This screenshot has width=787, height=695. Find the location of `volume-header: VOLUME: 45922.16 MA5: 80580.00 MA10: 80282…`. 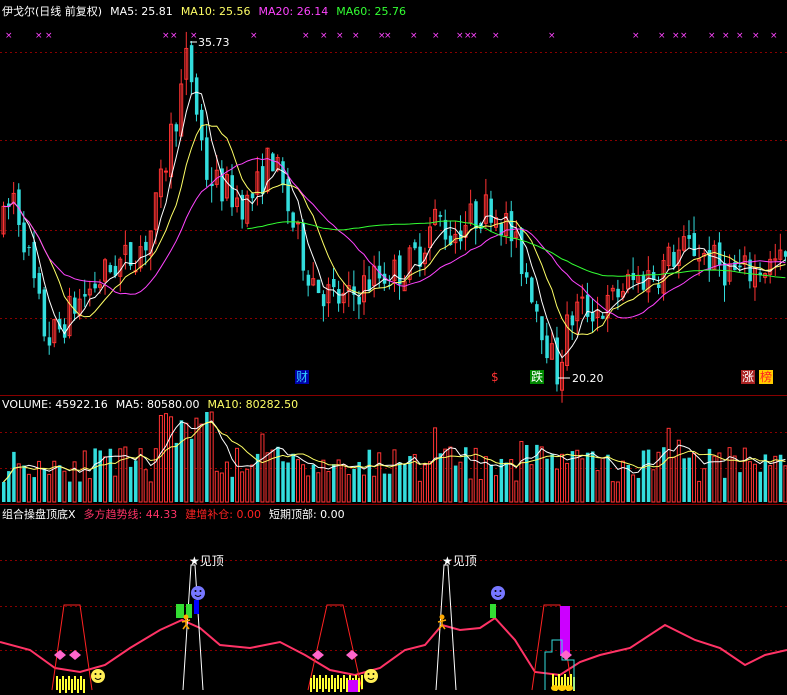

volume-header: VOLUME: 45922.16 MA5: 80580.00 MA10: 80282… is located at coordinates (150, 404).